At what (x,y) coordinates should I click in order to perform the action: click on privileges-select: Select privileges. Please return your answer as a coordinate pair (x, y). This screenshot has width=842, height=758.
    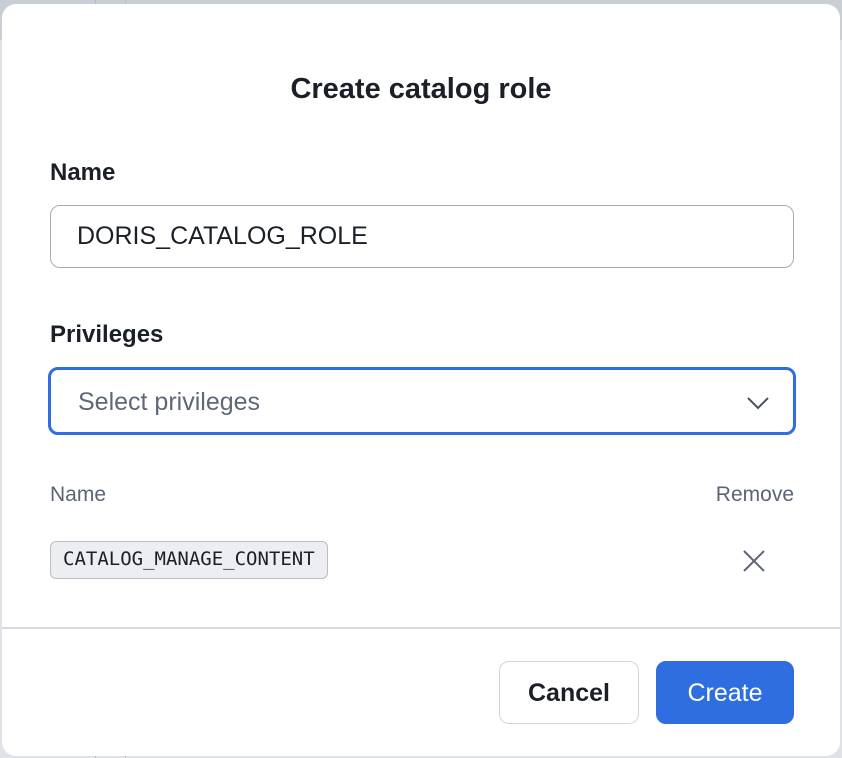
    Looking at the image, I should click on (422, 401).